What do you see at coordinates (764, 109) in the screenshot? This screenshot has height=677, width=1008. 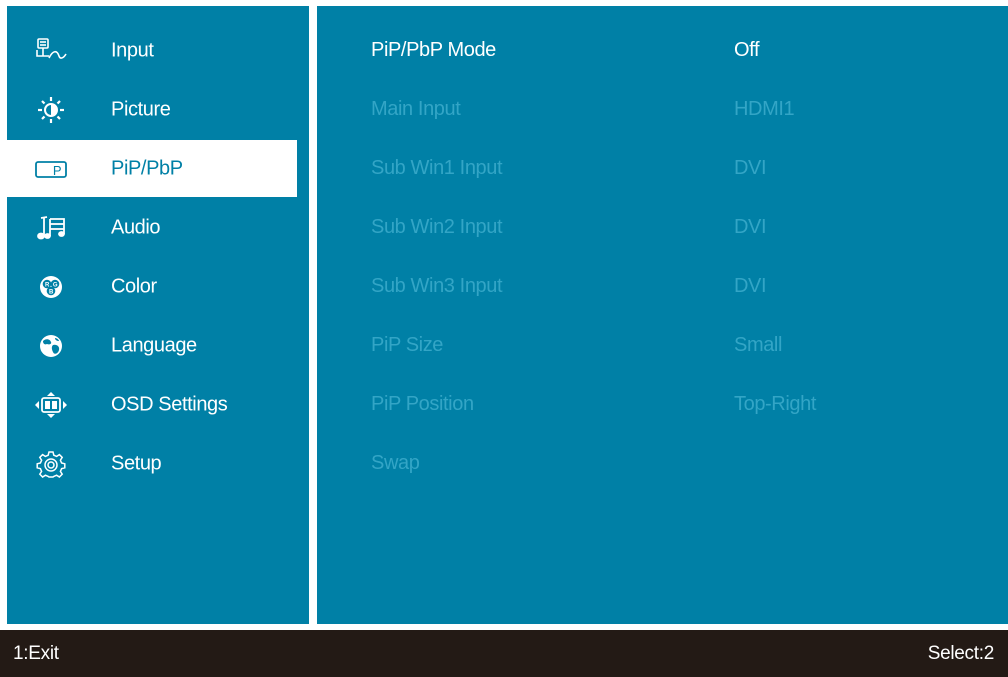 I see `setting-value: HDMI1` at bounding box center [764, 109].